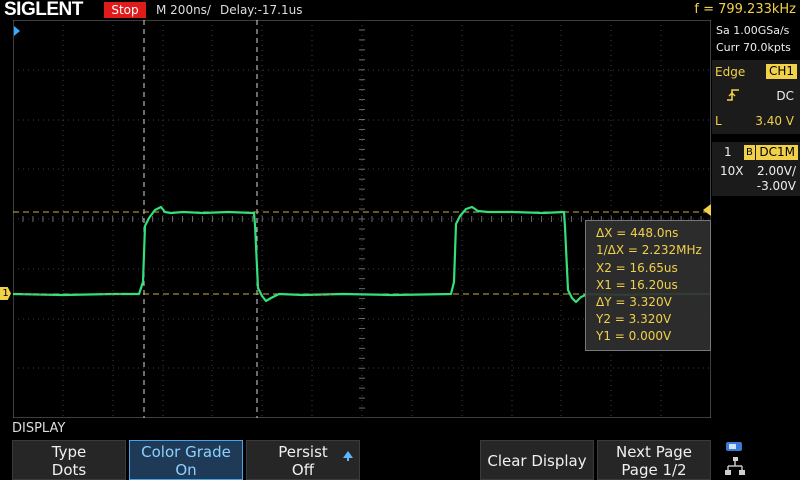 The image size is (800, 480). I want to click on softkey-type: Type Dots, so click(69, 460).